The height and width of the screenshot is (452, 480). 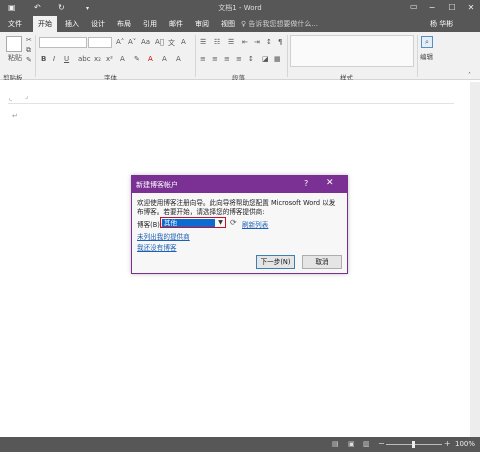 I want to click on close-button: ✕, so click(x=470, y=8).